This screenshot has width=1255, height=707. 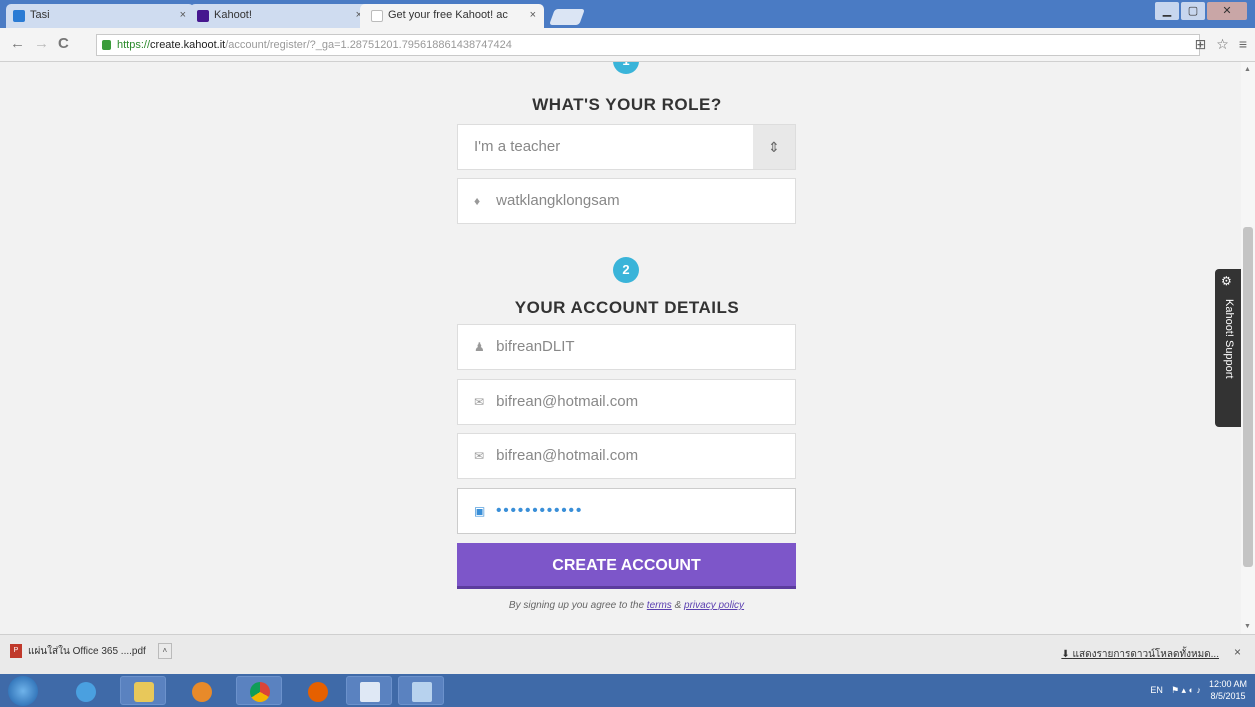 What do you see at coordinates (576, 605) in the screenshot?
I see `terms-prefix: By signing up you agree to the` at bounding box center [576, 605].